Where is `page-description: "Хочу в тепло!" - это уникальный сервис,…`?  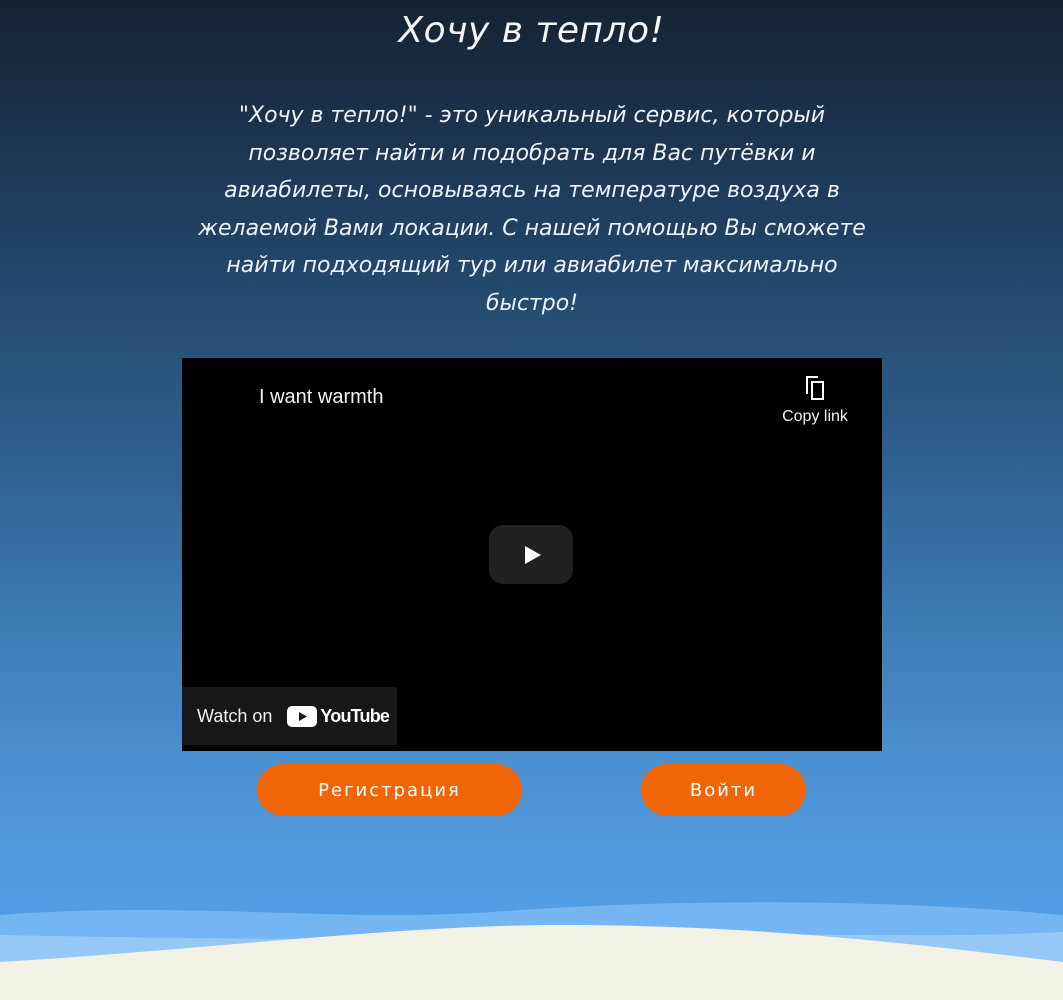
page-description: "Хочу в тепло!" - это уникальный сервис,… is located at coordinates (532, 209).